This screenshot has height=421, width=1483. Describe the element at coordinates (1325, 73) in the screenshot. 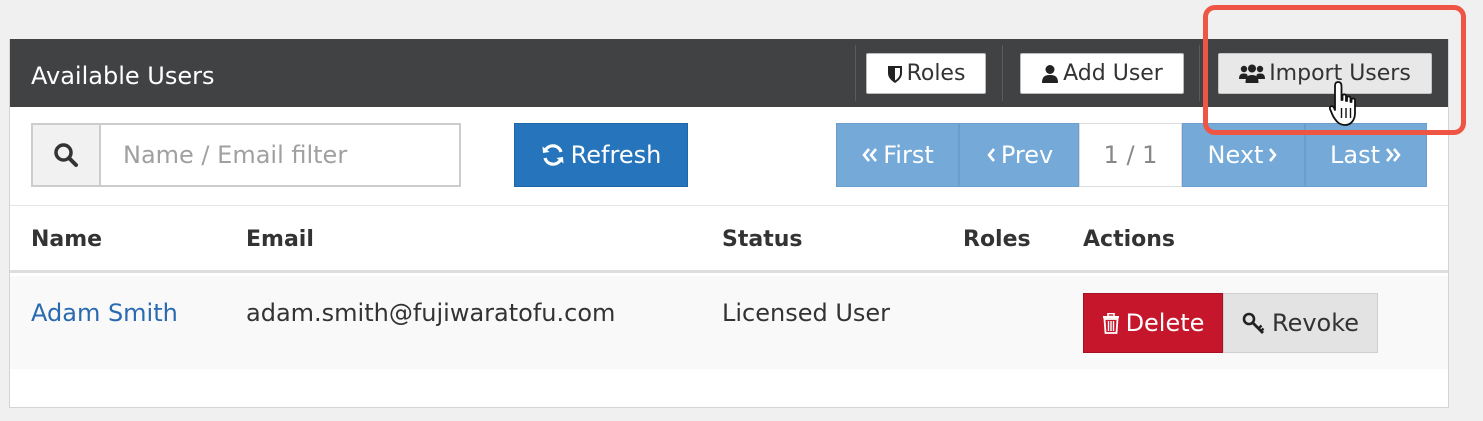

I see `import-users-button: Import Users` at that location.